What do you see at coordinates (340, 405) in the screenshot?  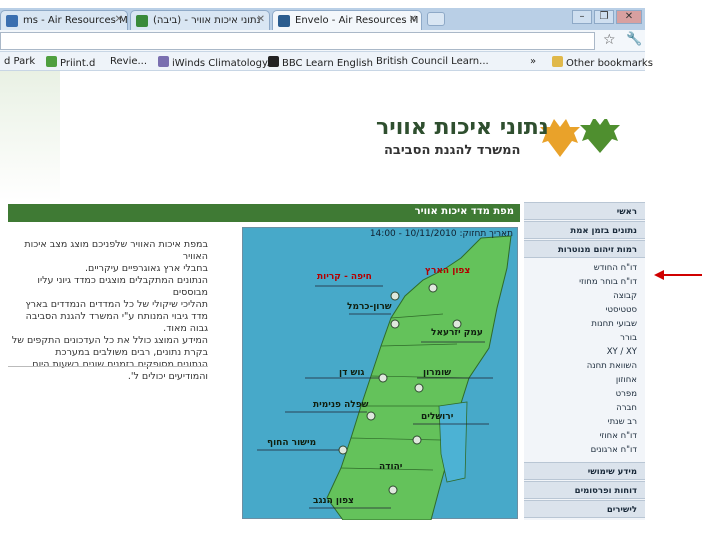 I see `region-label: שפלה פנימית` at bounding box center [340, 405].